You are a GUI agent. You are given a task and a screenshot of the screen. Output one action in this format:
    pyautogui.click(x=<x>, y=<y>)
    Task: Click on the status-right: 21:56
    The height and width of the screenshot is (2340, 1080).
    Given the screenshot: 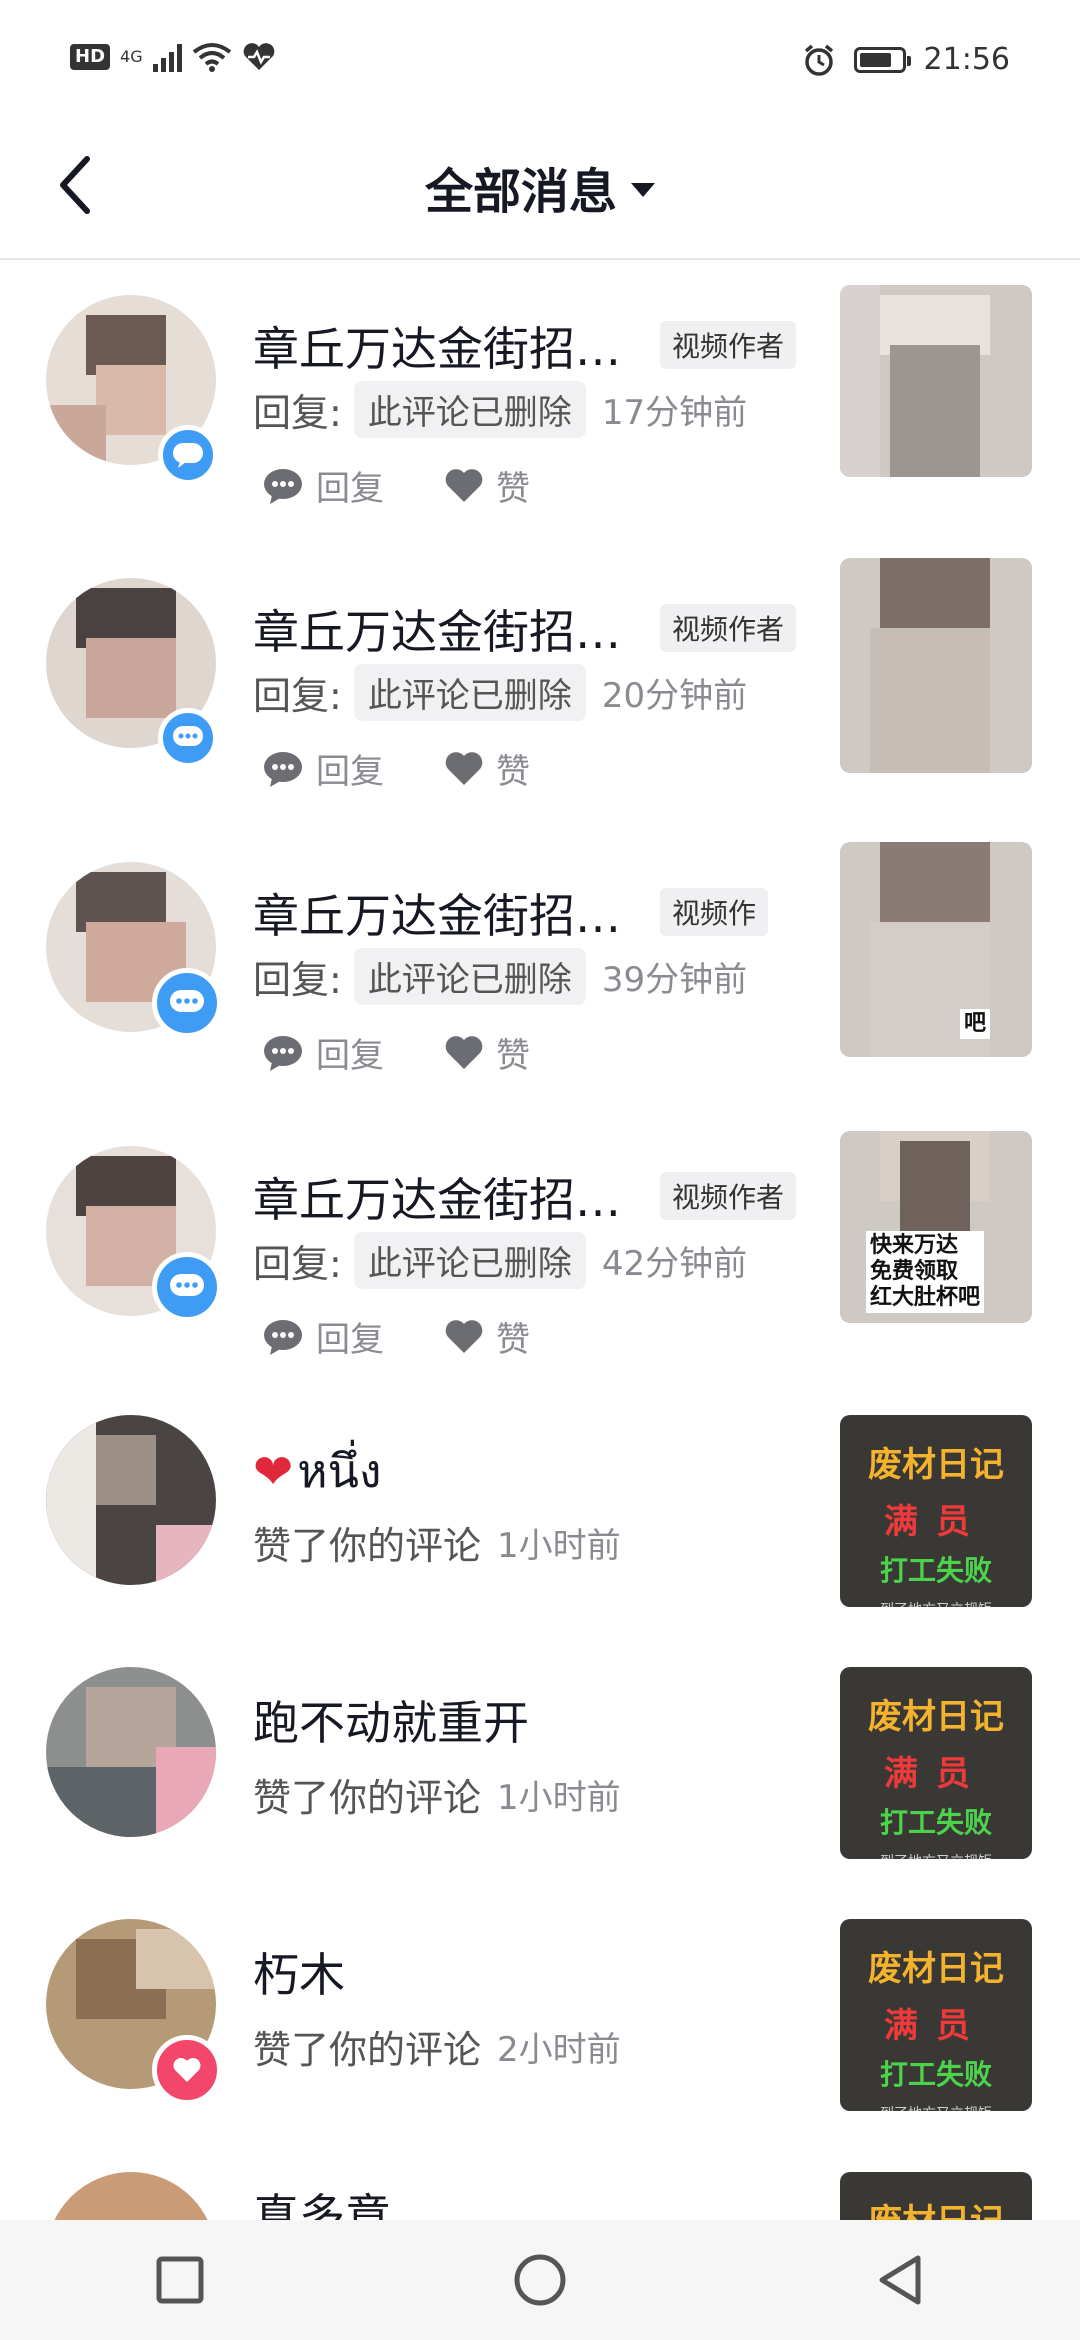 What is the action you would take?
    pyautogui.click(x=906, y=59)
    